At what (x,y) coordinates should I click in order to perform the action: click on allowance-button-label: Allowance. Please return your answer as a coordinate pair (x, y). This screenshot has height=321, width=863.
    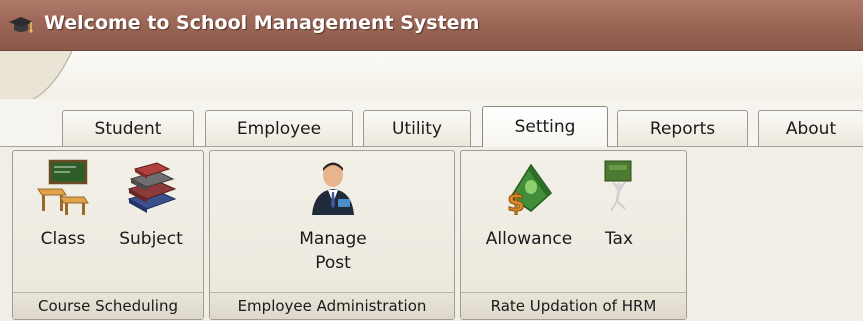
    Looking at the image, I should click on (529, 239).